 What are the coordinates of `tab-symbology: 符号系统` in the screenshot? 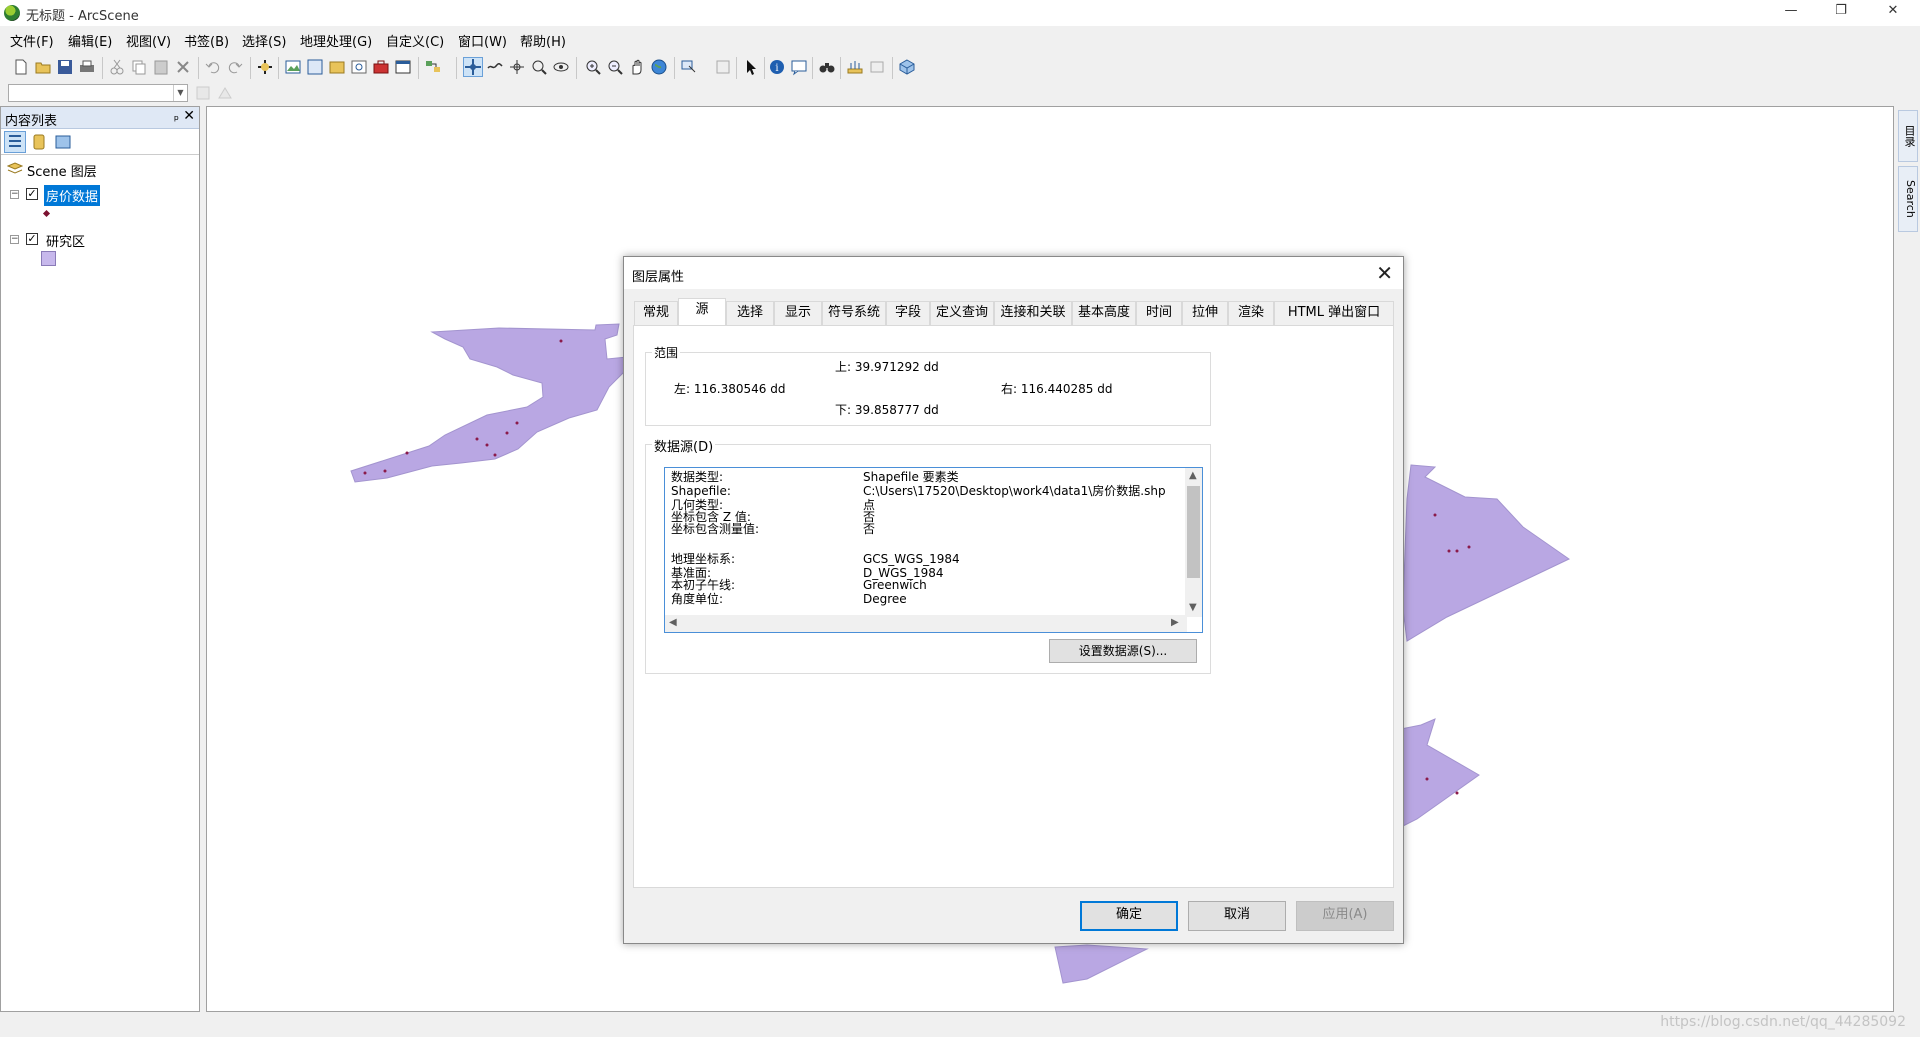 It's located at (854, 313).